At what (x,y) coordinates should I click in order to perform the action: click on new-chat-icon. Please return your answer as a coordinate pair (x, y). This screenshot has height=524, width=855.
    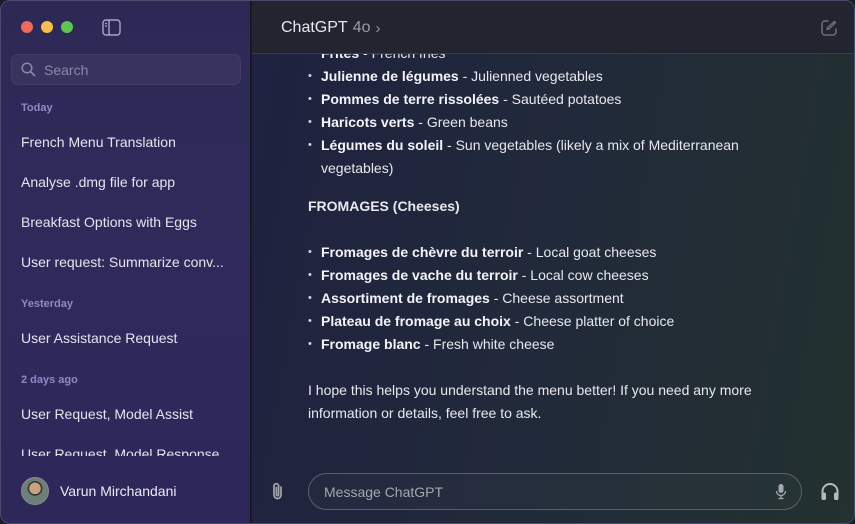
    Looking at the image, I should click on (829, 28).